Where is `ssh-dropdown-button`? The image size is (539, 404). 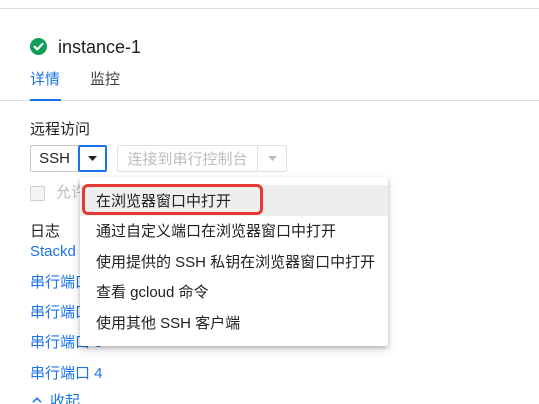 ssh-dropdown-button is located at coordinates (92, 158).